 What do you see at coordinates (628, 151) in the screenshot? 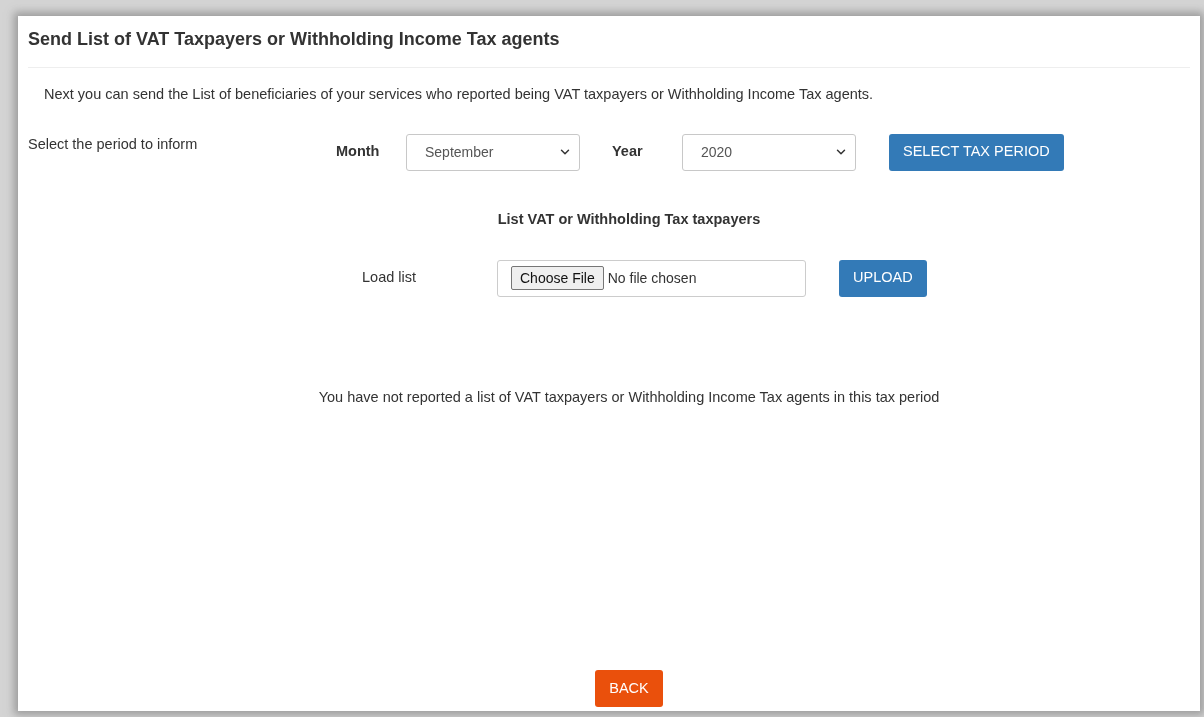
I see `year-label: Year` at bounding box center [628, 151].